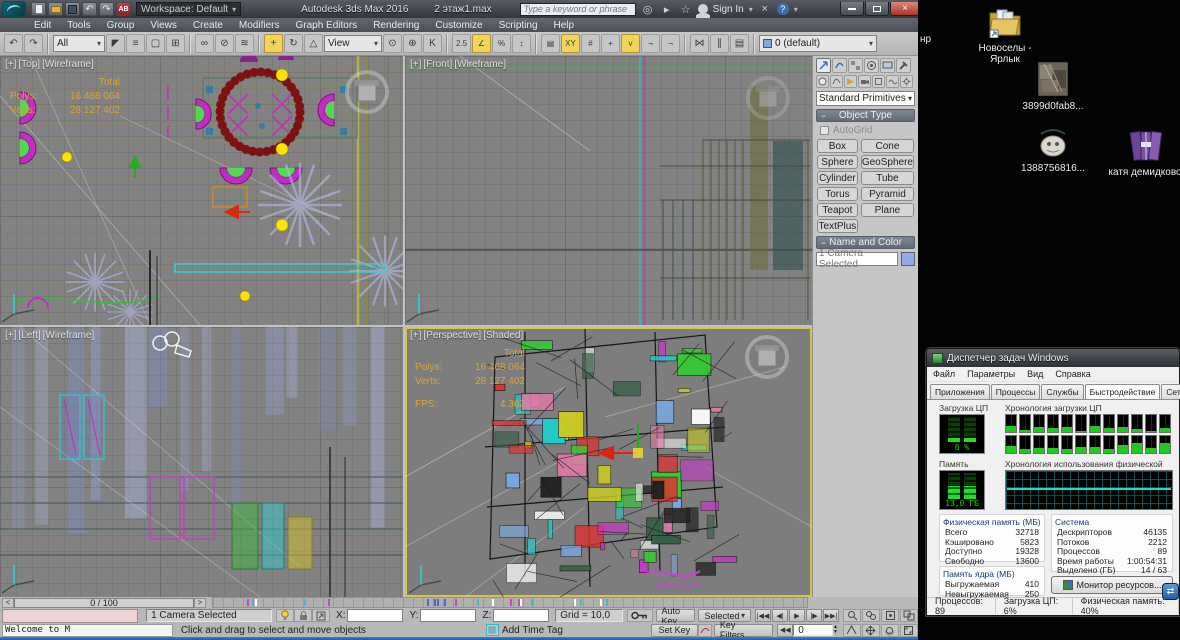  What do you see at coordinates (87, 630) in the screenshot?
I see `maxscript-mini-listener: Welcome to M` at bounding box center [87, 630].